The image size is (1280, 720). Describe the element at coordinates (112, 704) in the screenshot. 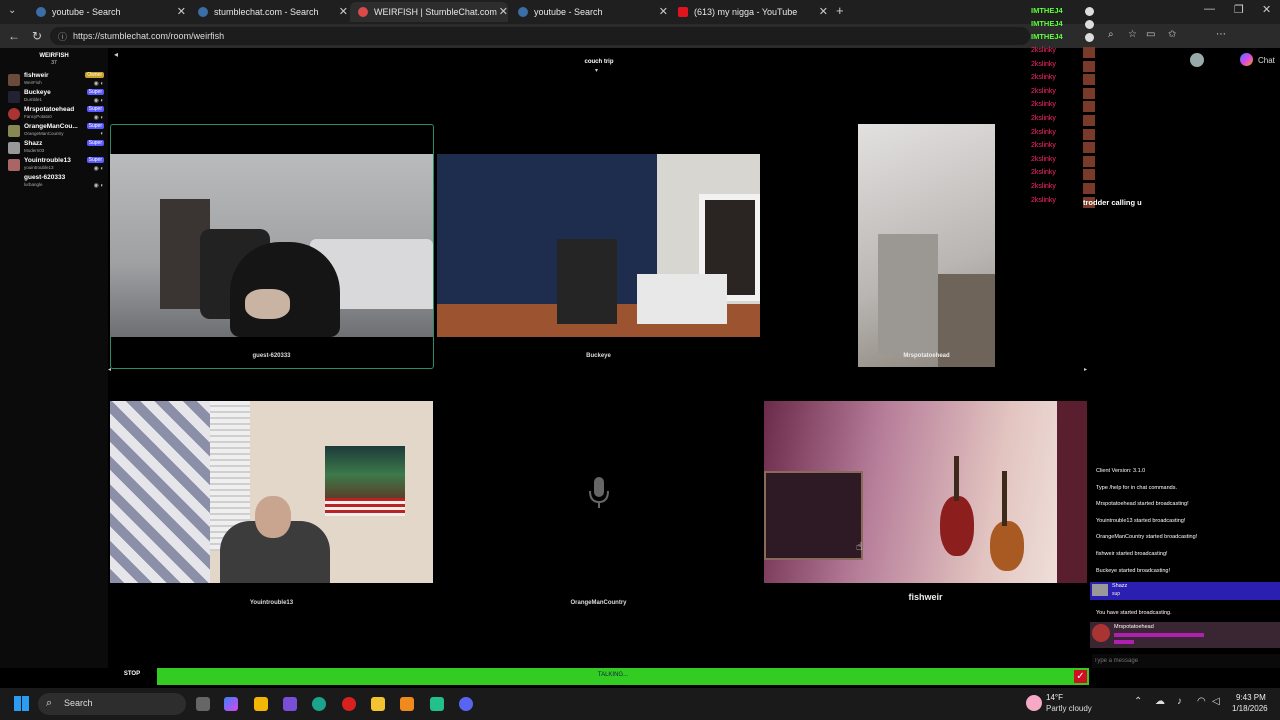

I see `taskbar-search: ⌕ Search` at that location.